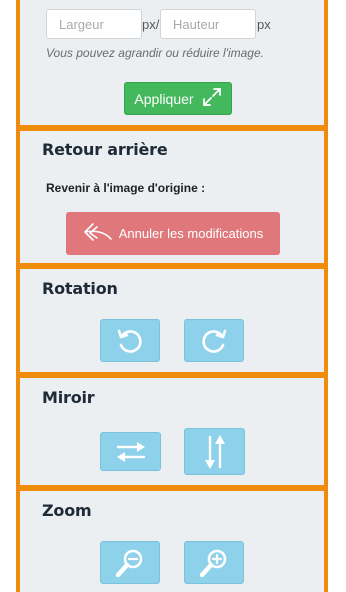 The width and height of the screenshot is (346, 592). Describe the element at coordinates (164, 98) in the screenshot. I see `apply-button-label: Appliquer` at that location.